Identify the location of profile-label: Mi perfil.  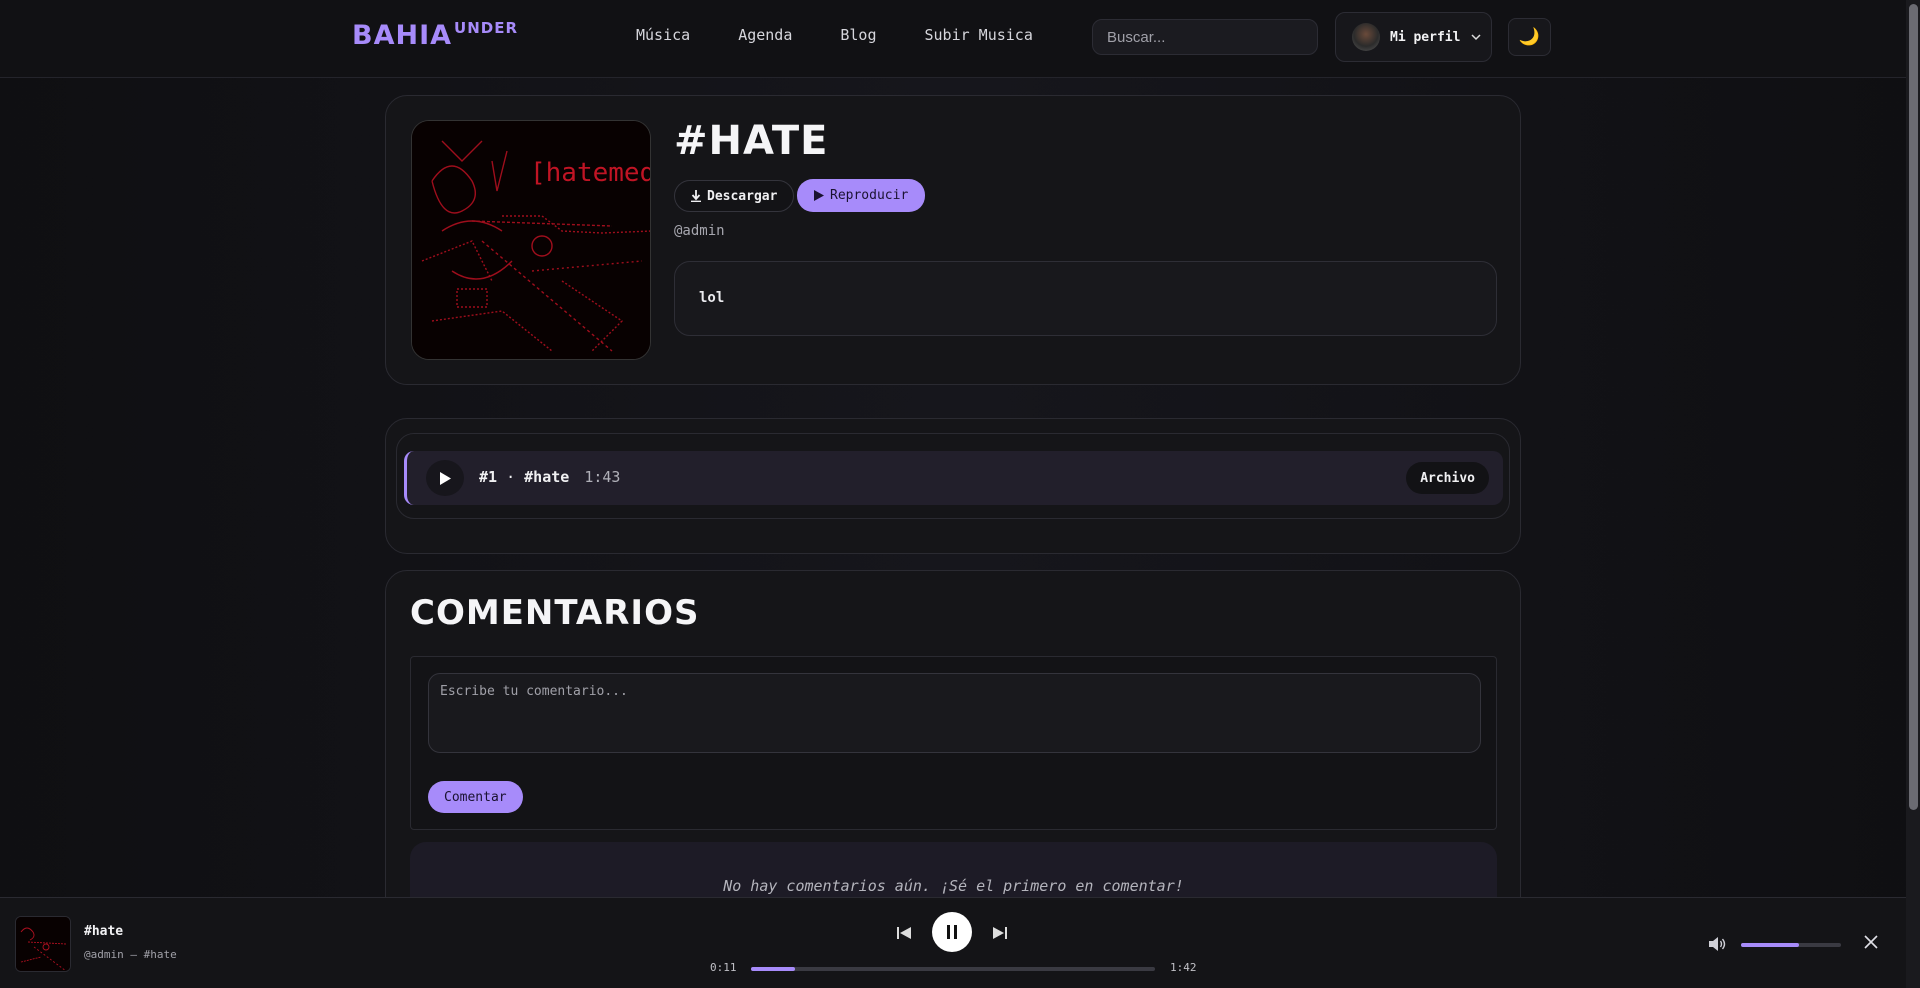
(1425, 37).